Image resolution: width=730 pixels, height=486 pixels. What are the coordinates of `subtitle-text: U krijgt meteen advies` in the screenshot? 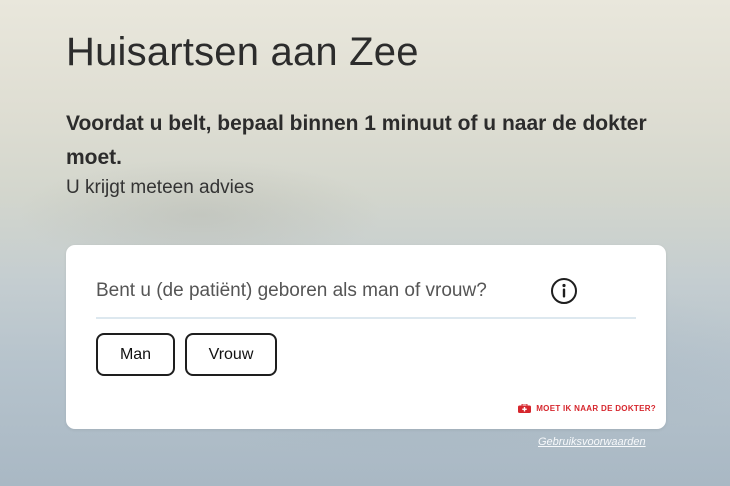 It's located at (160, 187).